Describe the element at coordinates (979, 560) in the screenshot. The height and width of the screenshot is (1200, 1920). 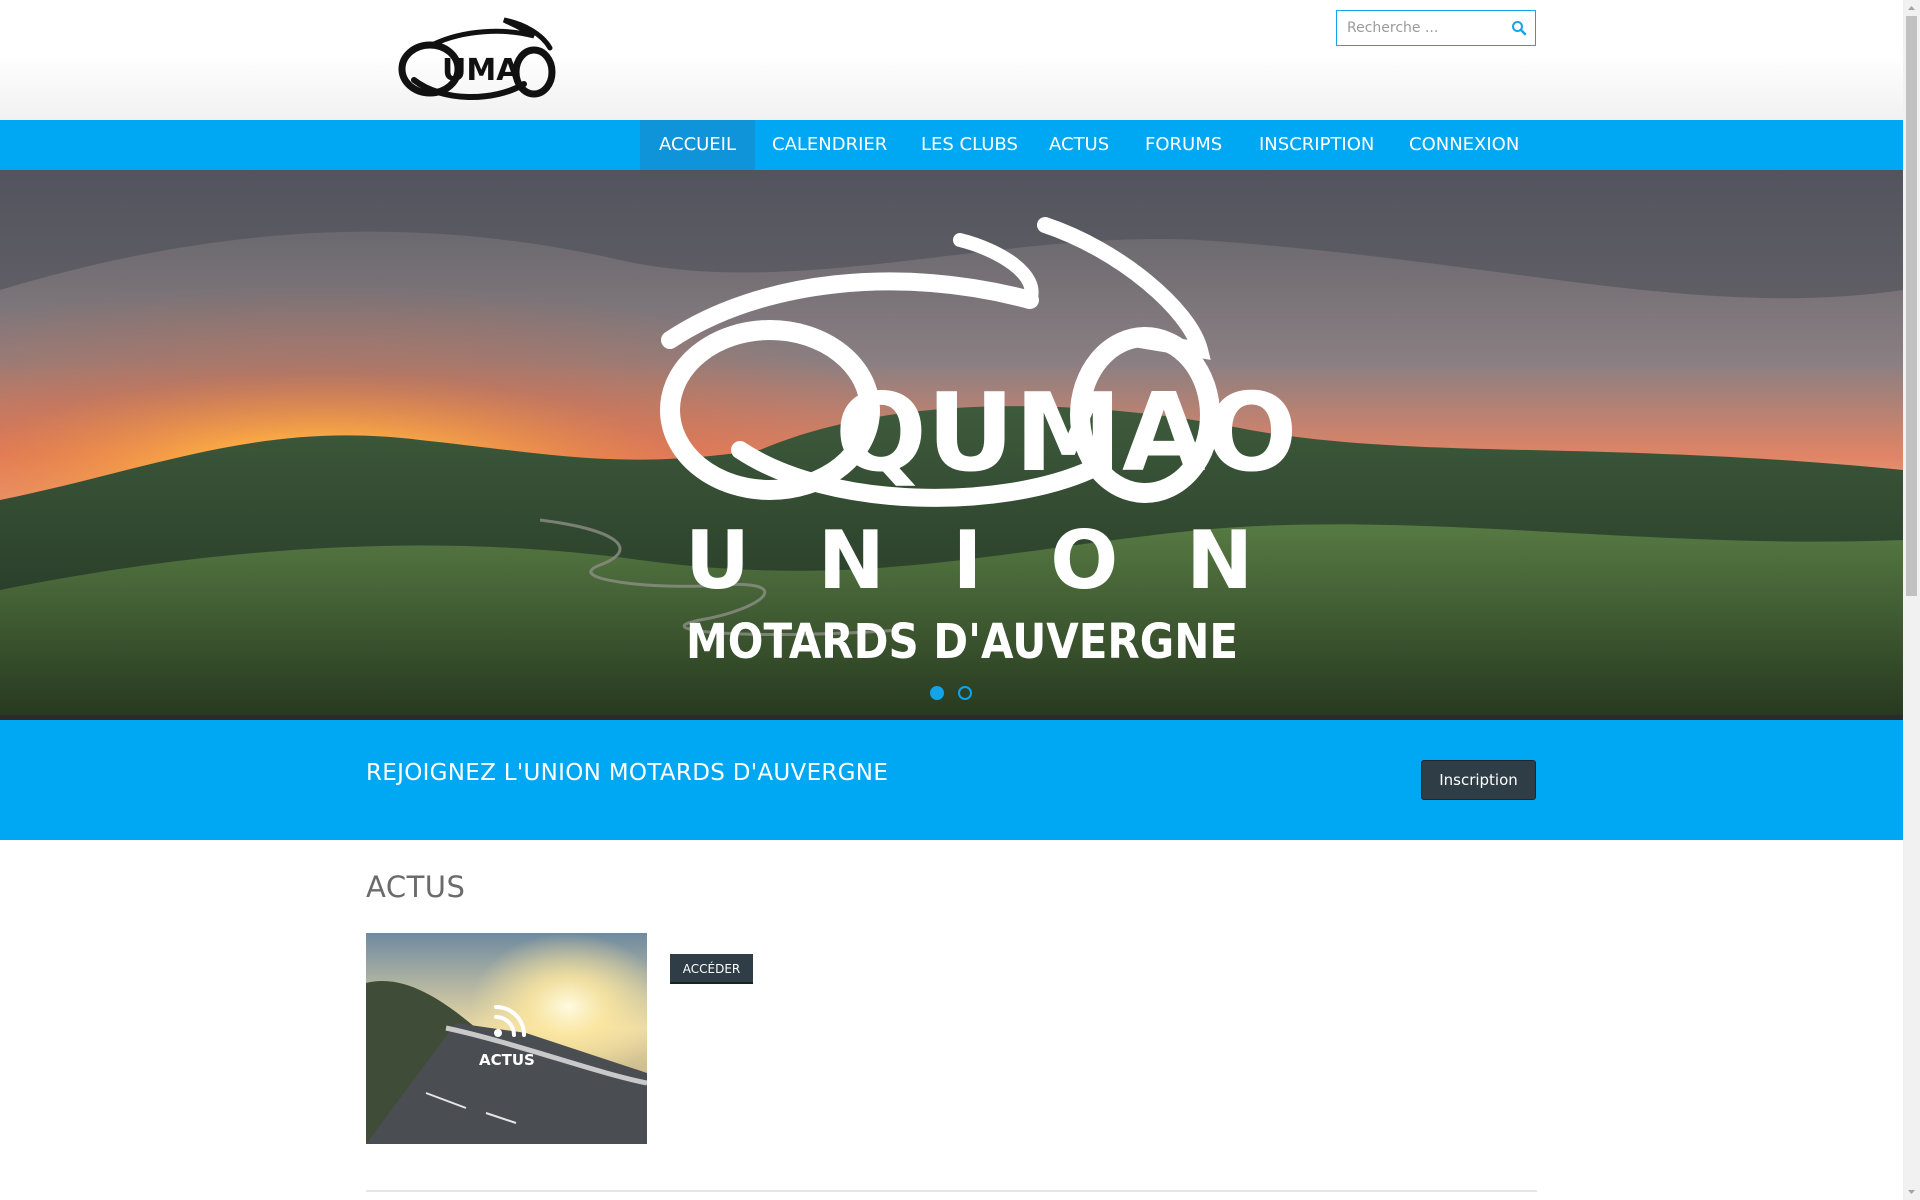
I see `hero-line-1: U N I O N` at that location.